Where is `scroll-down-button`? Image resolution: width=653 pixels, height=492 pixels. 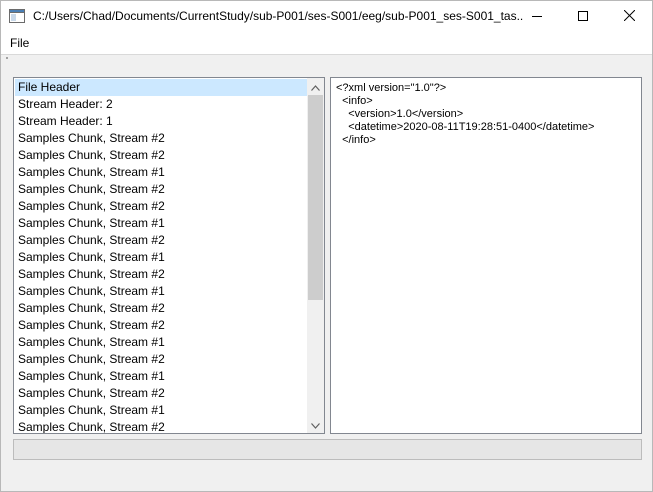
scroll-down-button is located at coordinates (315, 424).